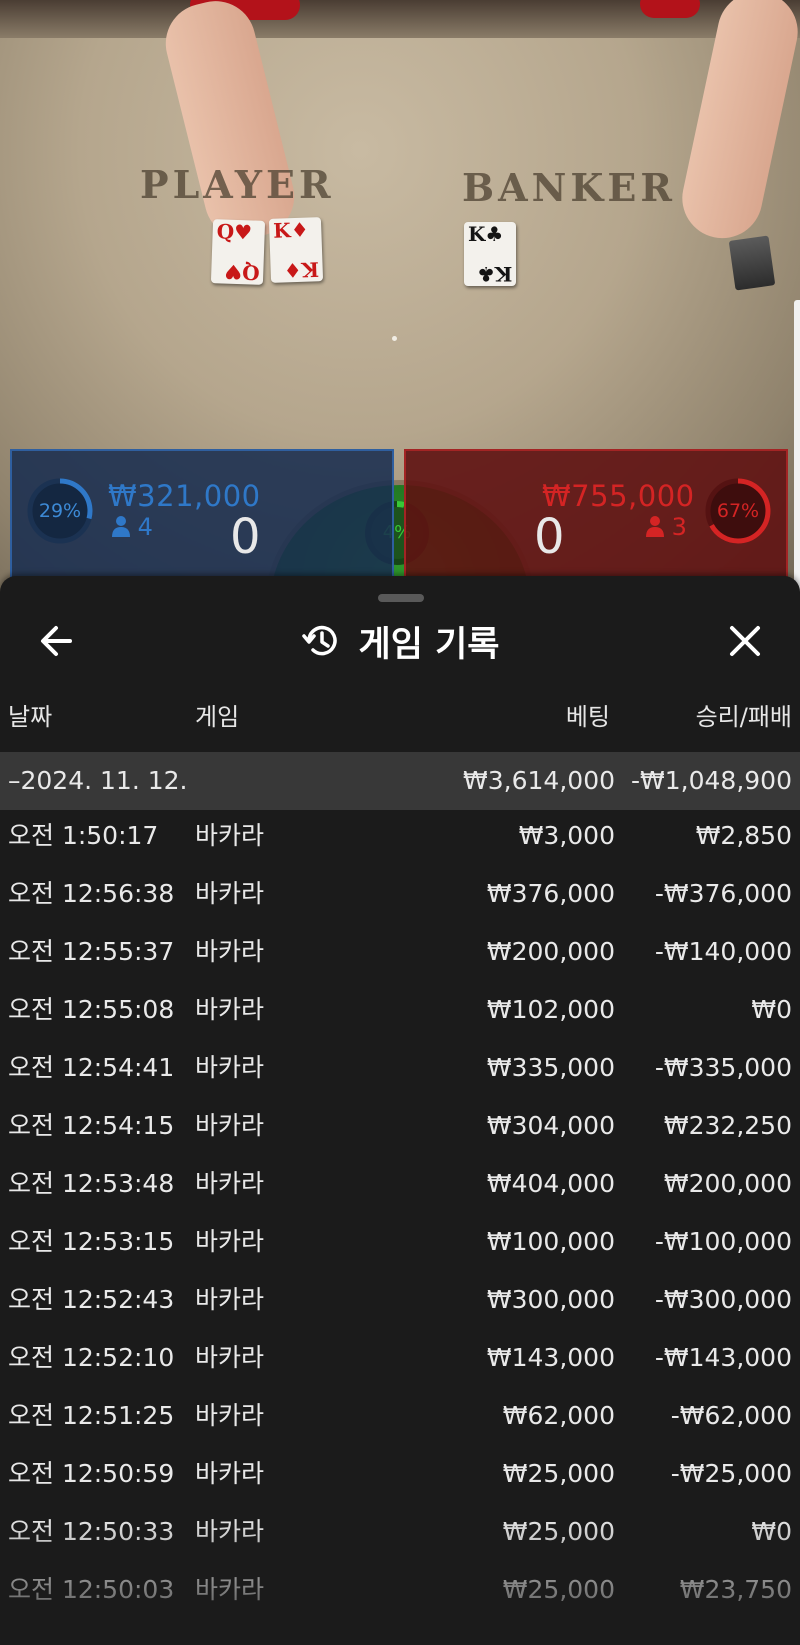 The width and height of the screenshot is (800, 1645). What do you see at coordinates (394, 338) in the screenshot?
I see `table-marker-dot` at bounding box center [394, 338].